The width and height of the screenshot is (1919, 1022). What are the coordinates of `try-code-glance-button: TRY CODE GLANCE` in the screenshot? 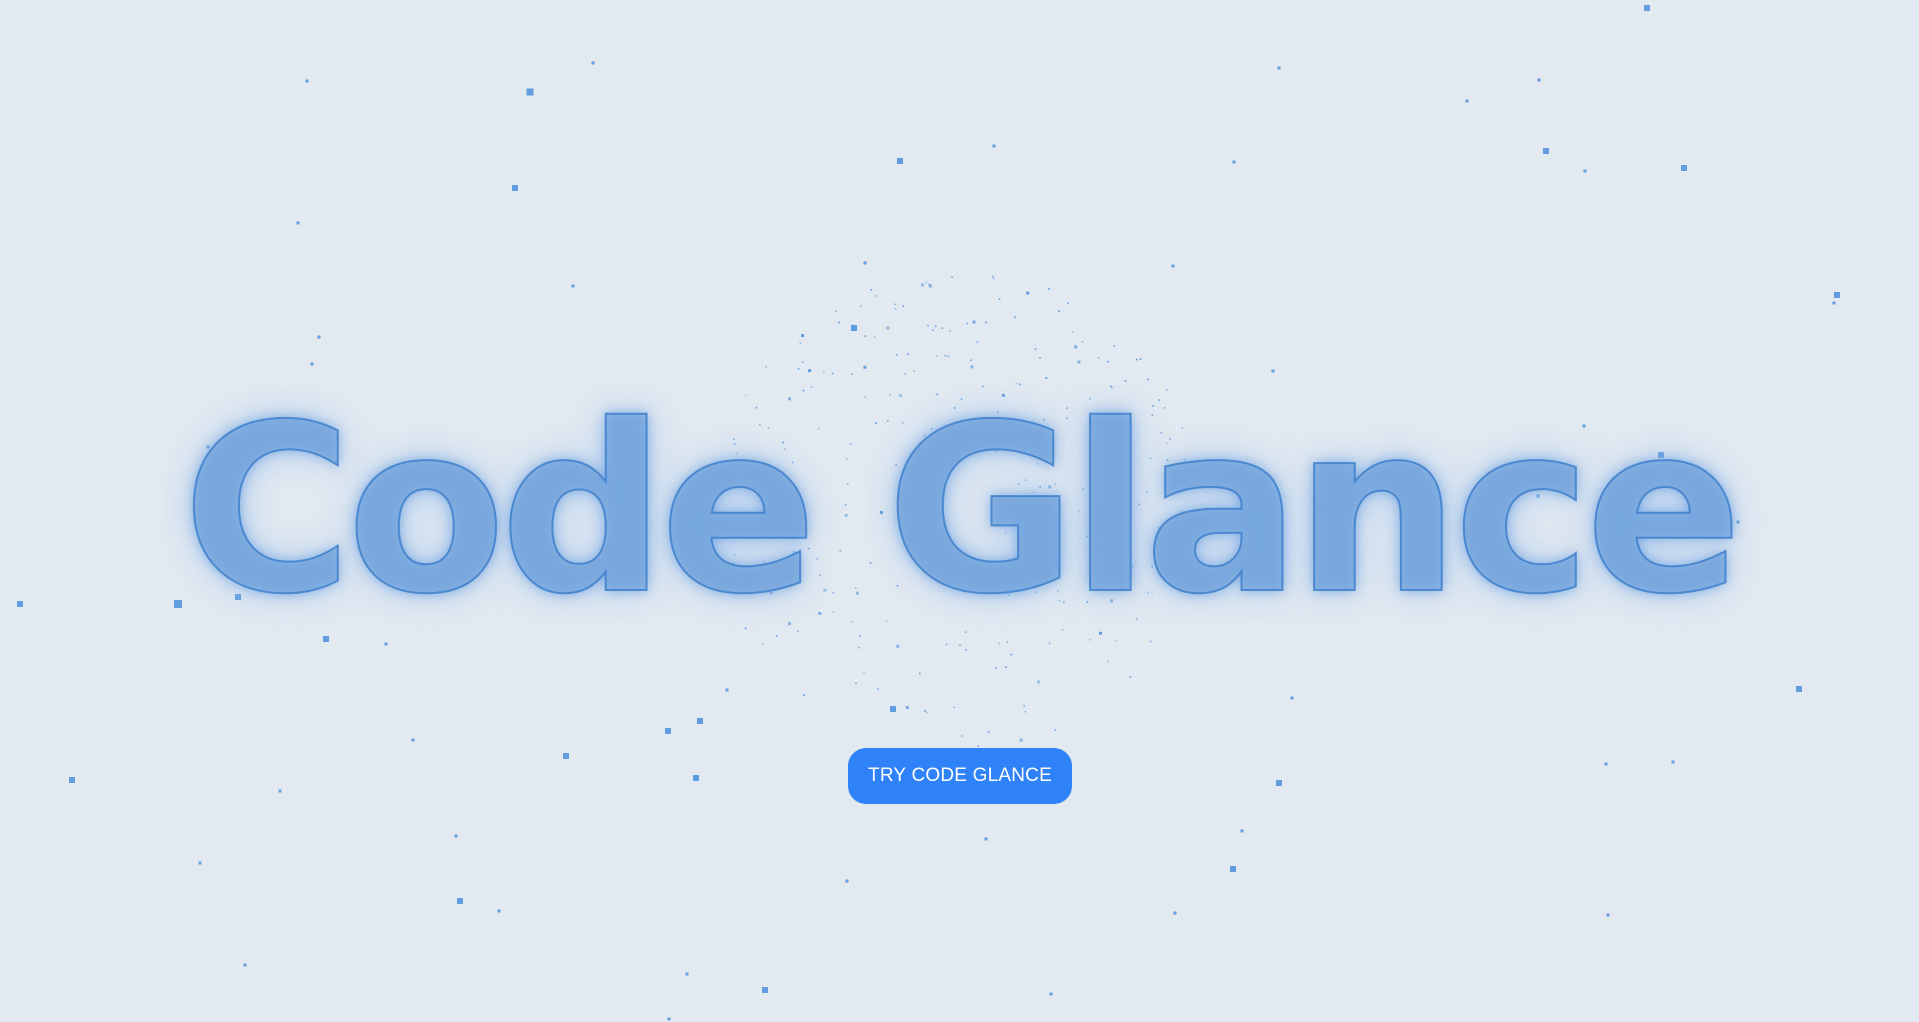 It's located at (960, 776).